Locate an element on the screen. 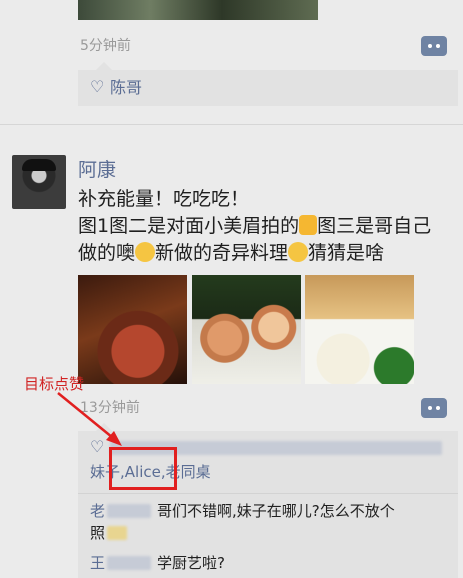 The width and height of the screenshot is (463, 578). annotation-arrow is located at coordinates (89, 419).